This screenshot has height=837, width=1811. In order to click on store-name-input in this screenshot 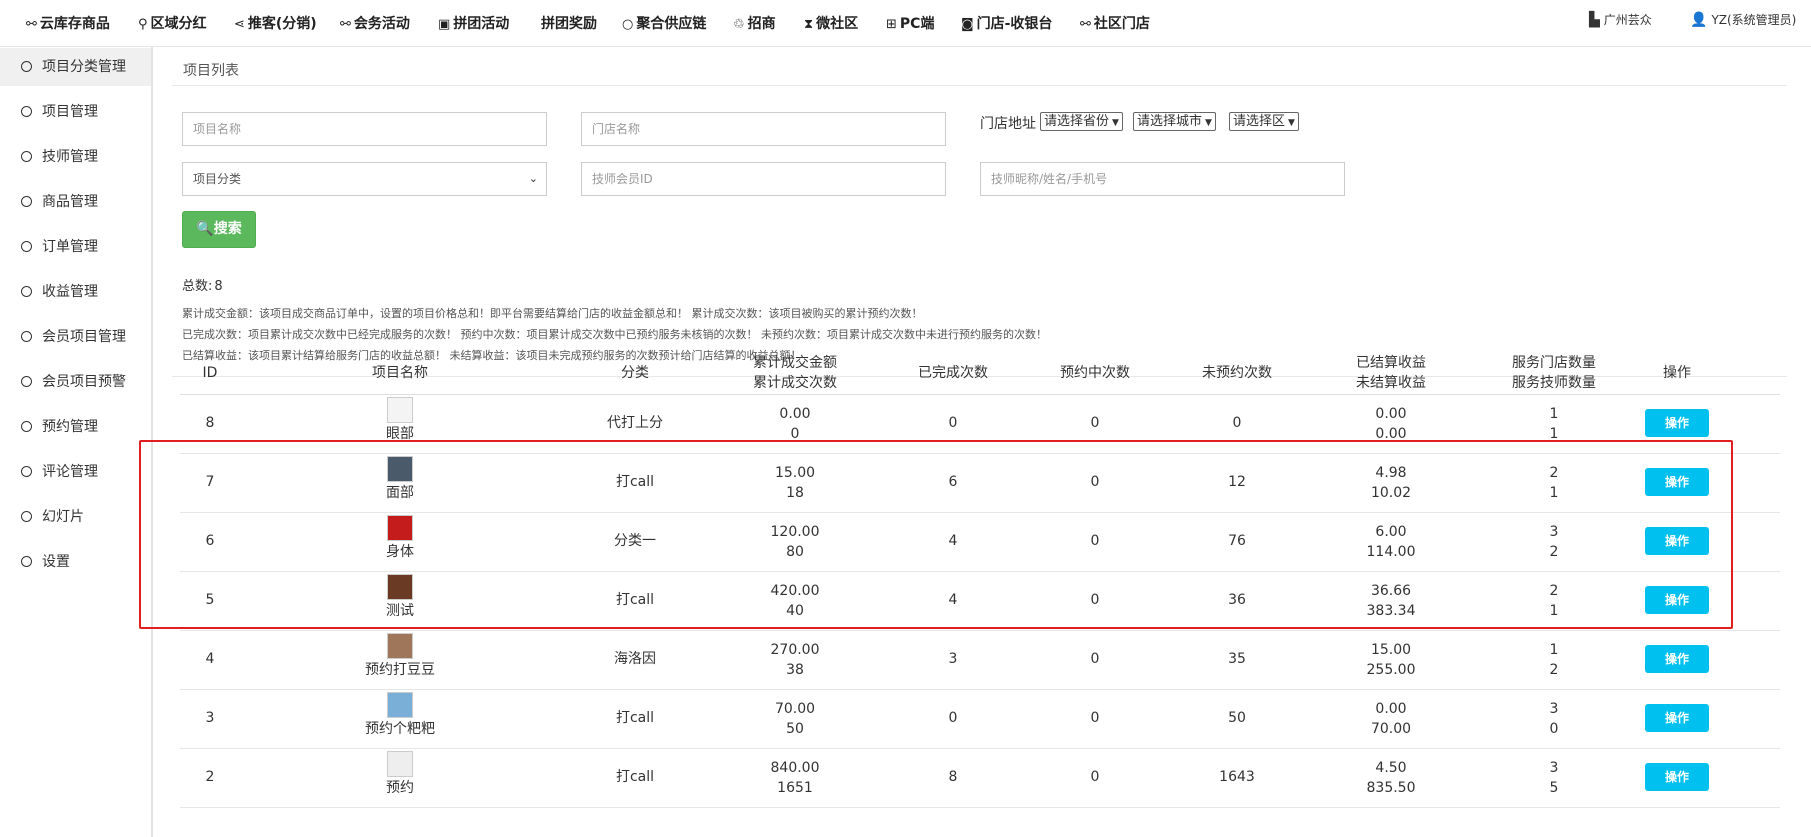, I will do `click(763, 129)`.